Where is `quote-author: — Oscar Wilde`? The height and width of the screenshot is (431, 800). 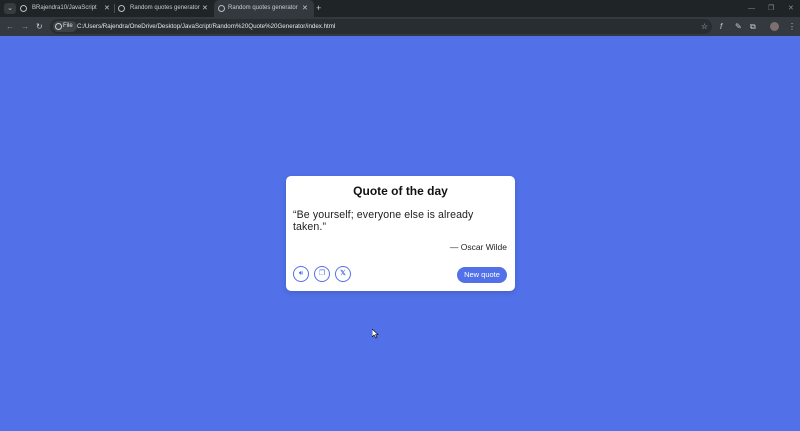 quote-author: — Oscar Wilde is located at coordinates (478, 247).